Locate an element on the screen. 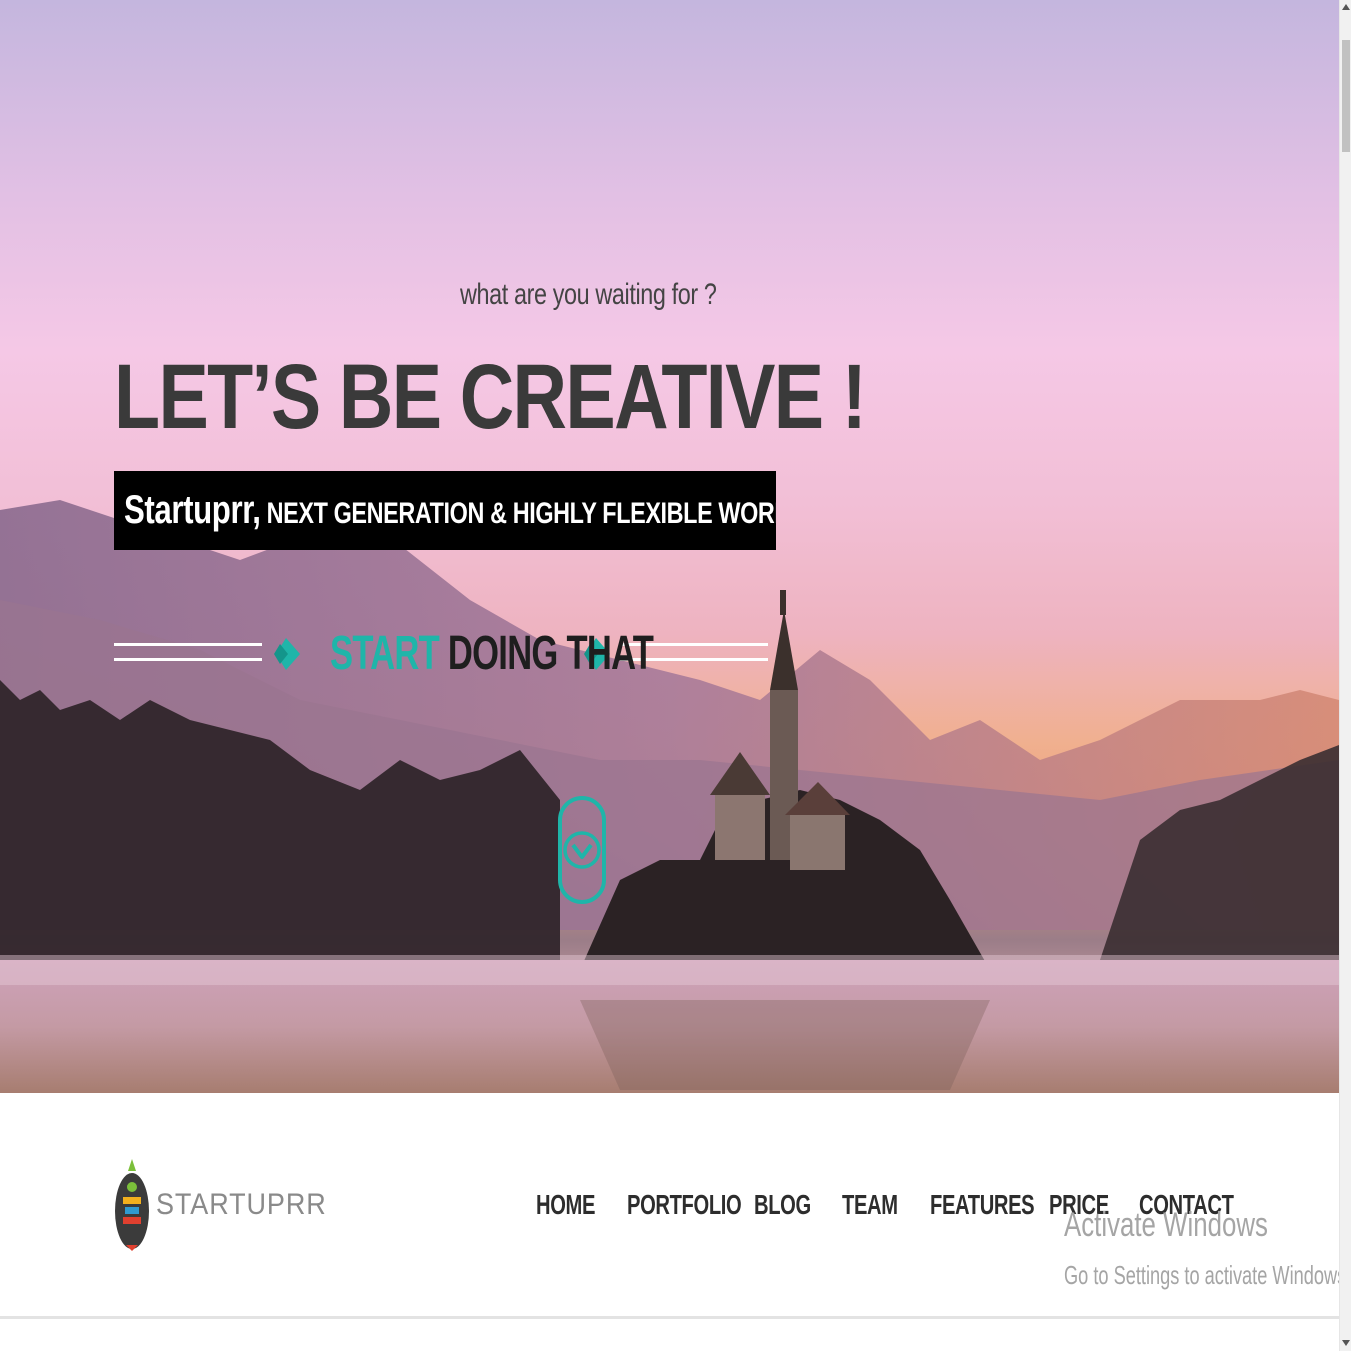 The height and width of the screenshot is (1351, 1351). scrollbar-thumb is located at coordinates (1346, 96).